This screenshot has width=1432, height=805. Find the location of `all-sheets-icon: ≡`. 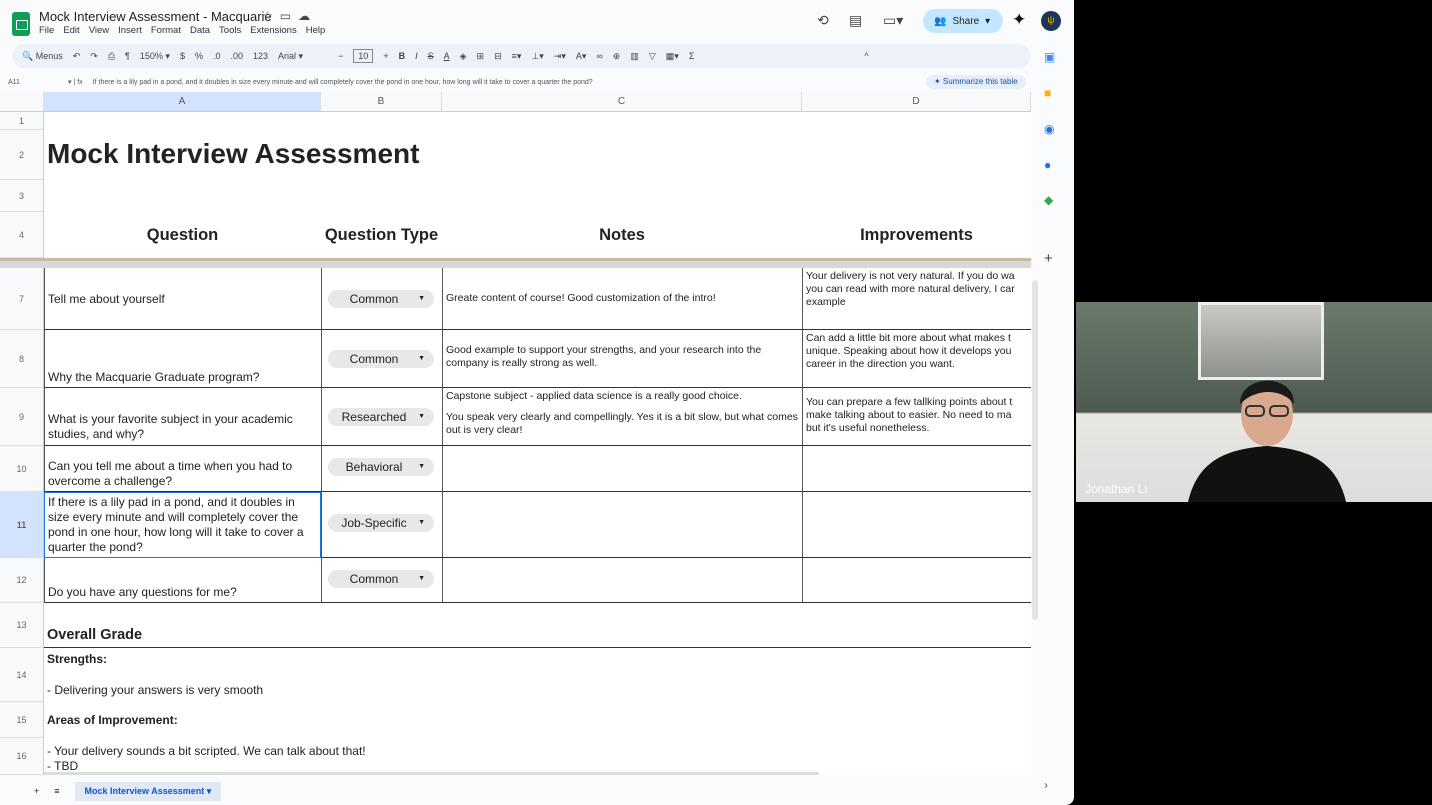

all-sheets-icon: ≡ is located at coordinates (56, 791).